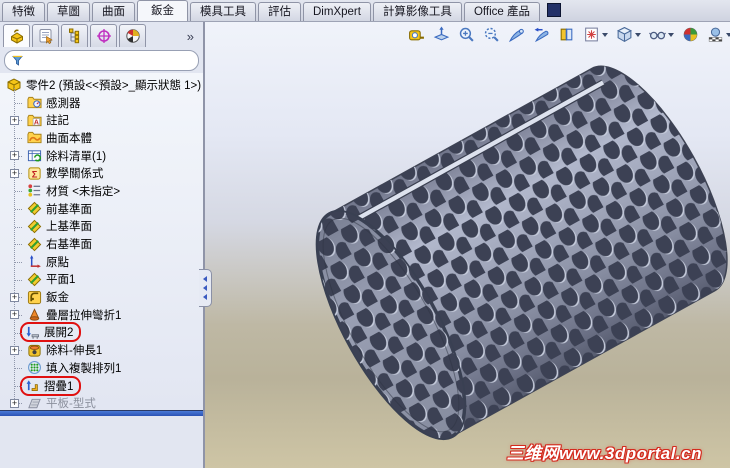  What do you see at coordinates (51, 279) in the screenshot?
I see `item-wrap: 平面1` at bounding box center [51, 279].